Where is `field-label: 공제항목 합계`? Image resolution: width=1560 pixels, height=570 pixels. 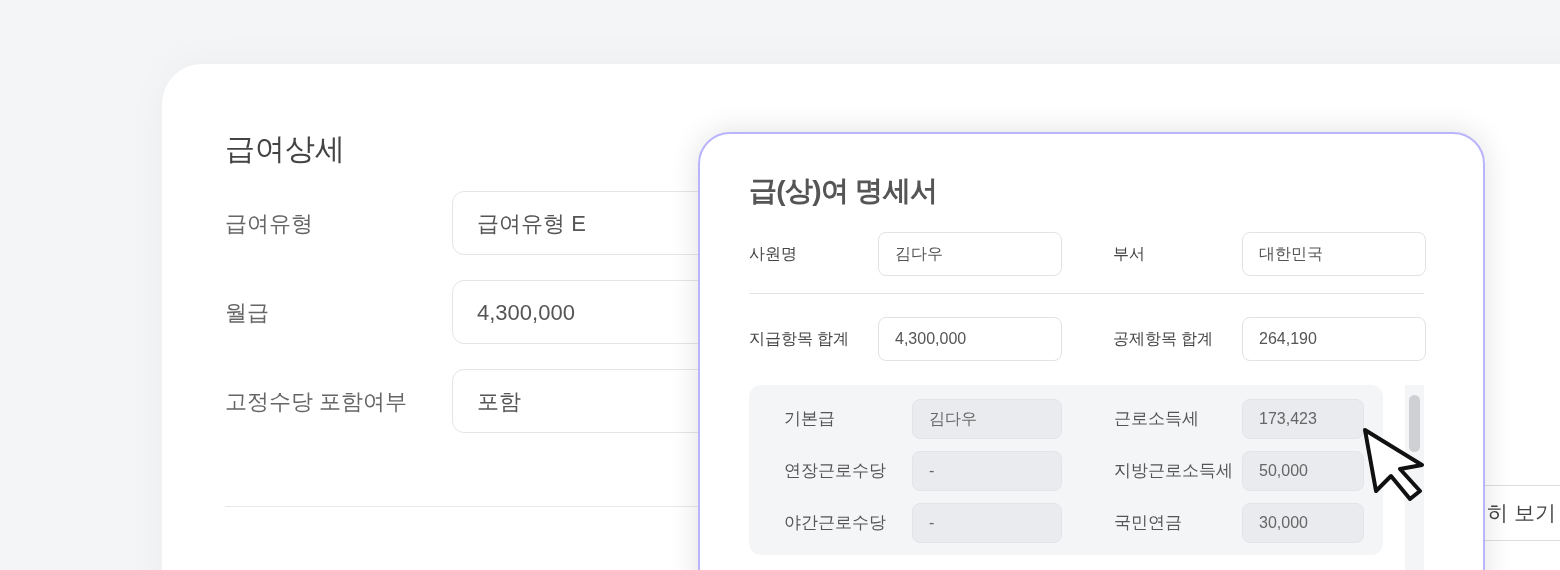
field-label: 공제항목 합계 is located at coordinates (1164, 339).